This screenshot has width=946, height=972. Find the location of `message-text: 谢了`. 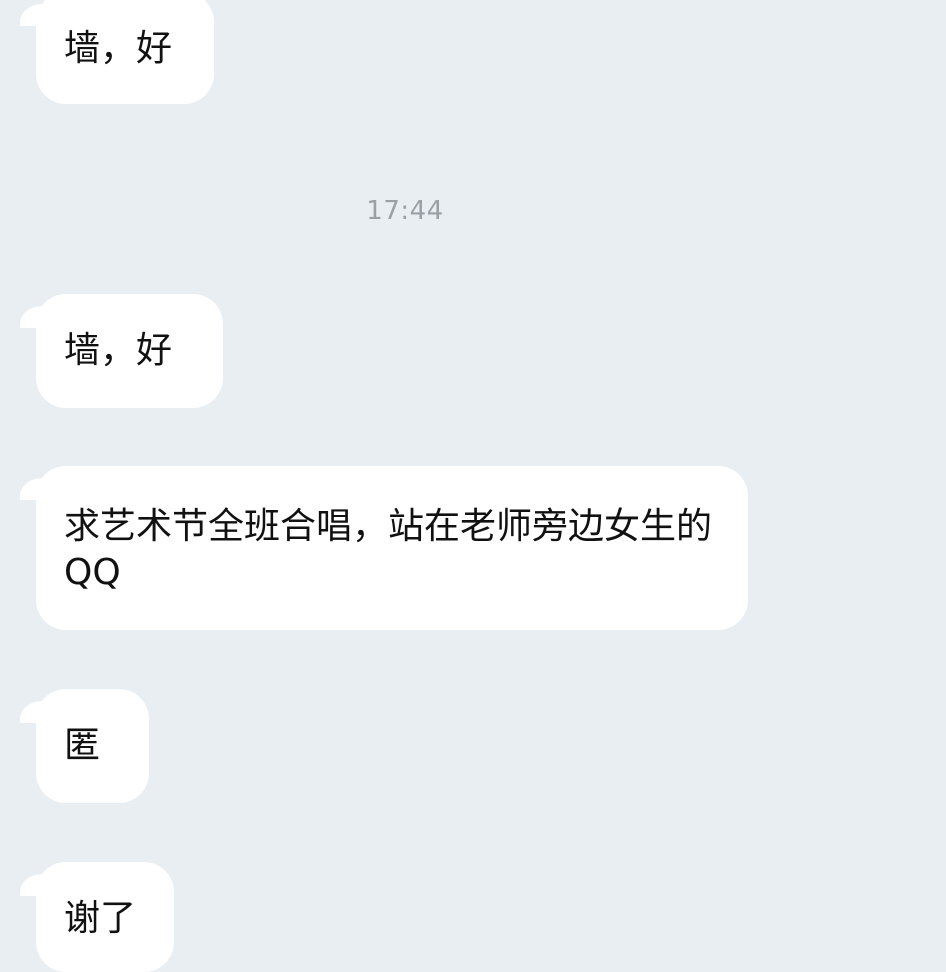

message-text: 谢了 is located at coordinates (100, 918).